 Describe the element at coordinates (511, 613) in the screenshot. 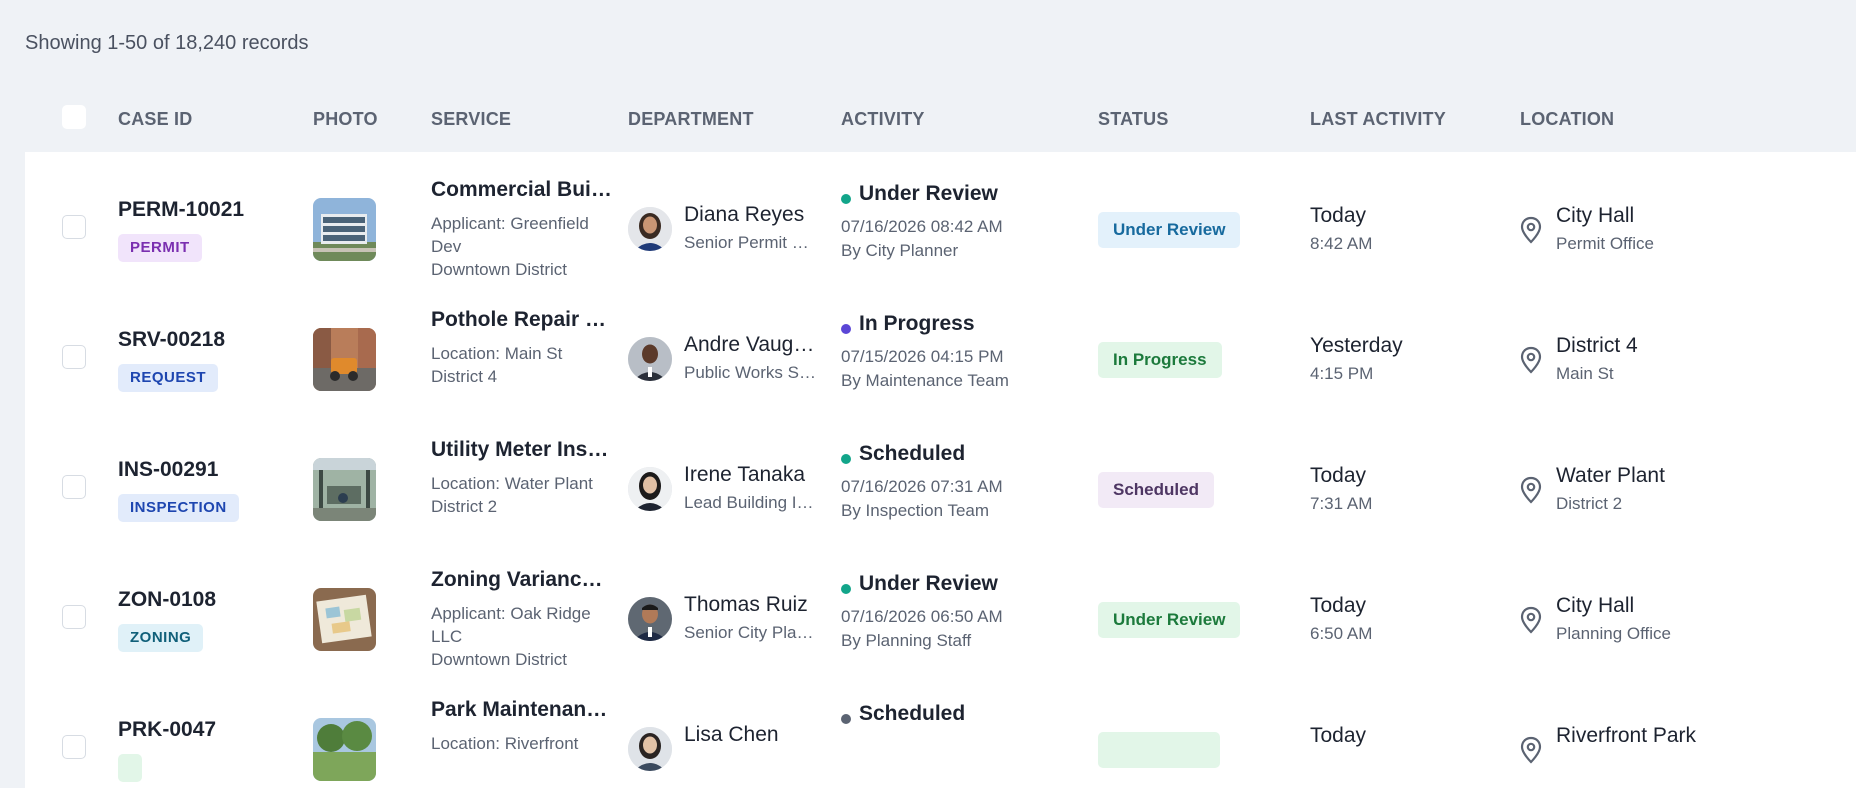

I see `service-detail-line: Applicant: Oak Ridge` at that location.